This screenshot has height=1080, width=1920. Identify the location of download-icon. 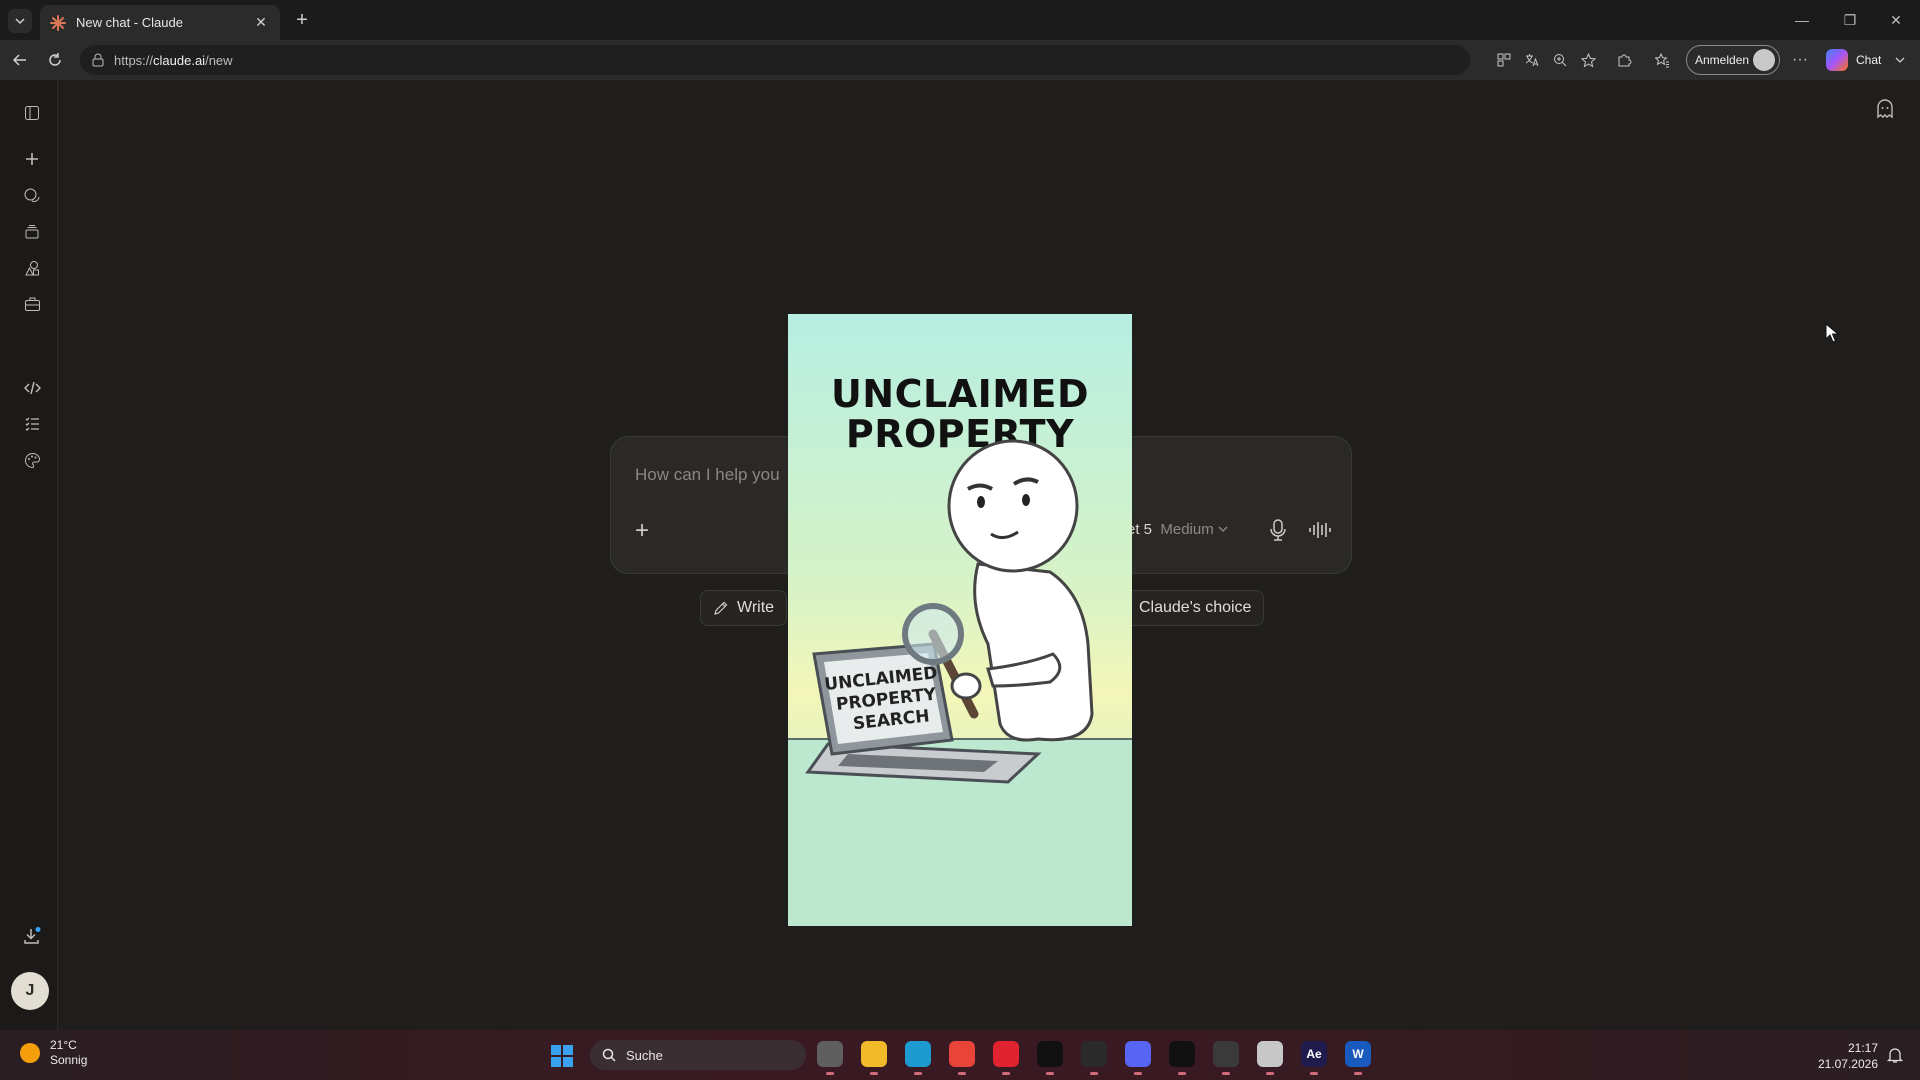
(32, 935).